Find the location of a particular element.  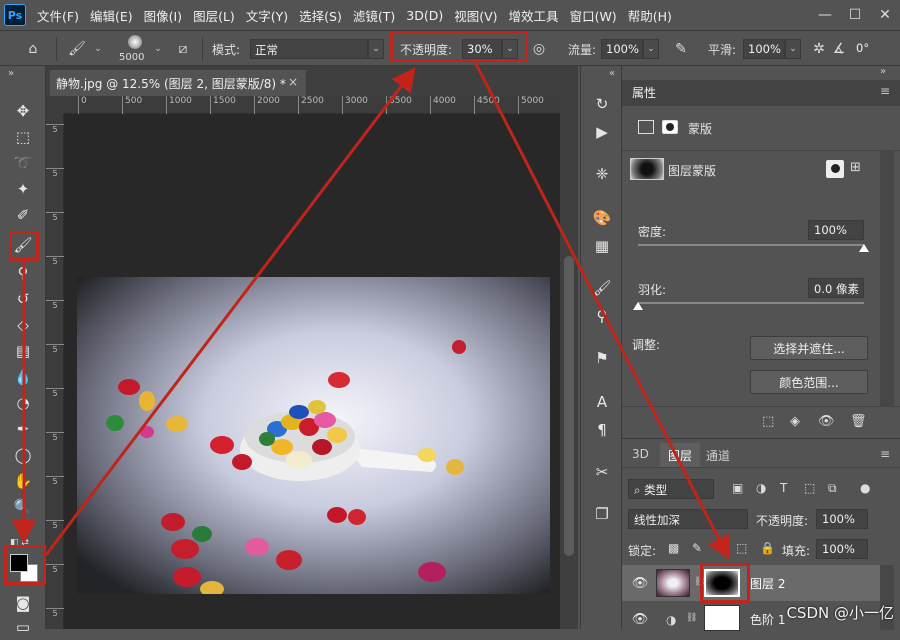

layer-mask-icon is located at coordinates (670, 127).